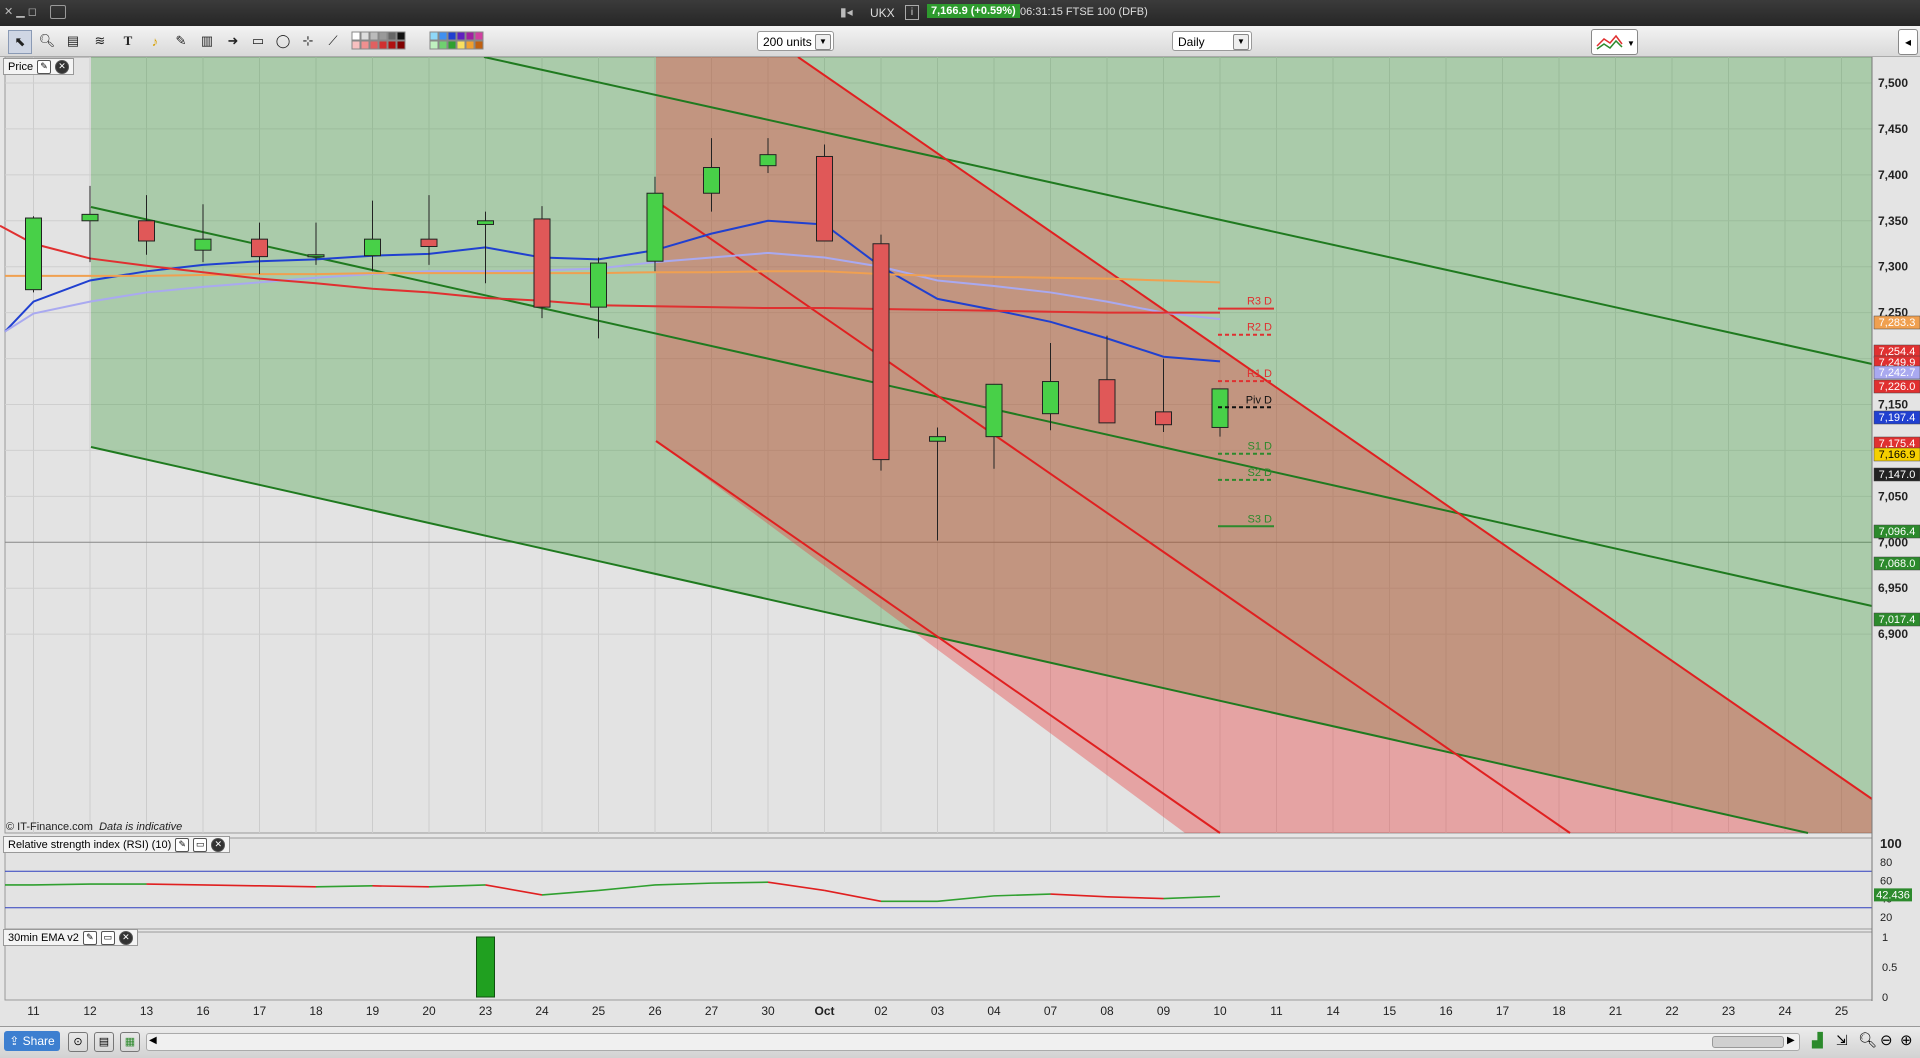 The image size is (1920, 1058). What do you see at coordinates (1897, 455) in the screenshot?
I see `price-badge-label: 7,166.9` at bounding box center [1897, 455].